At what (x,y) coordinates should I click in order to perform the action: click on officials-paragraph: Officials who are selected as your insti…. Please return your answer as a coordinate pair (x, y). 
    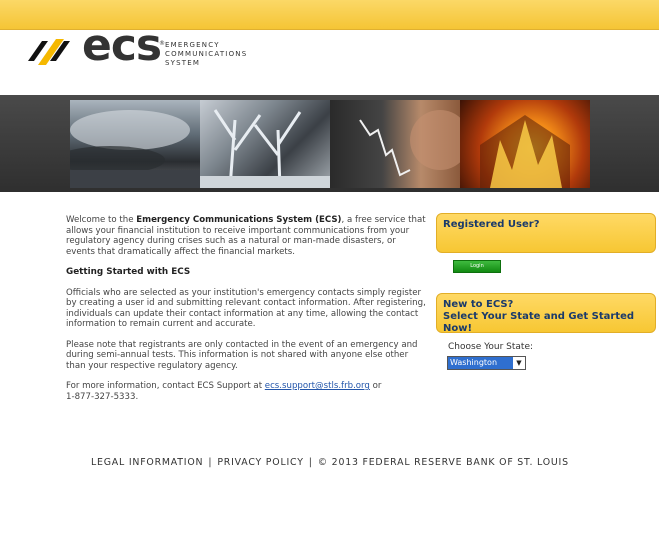
    Looking at the image, I should click on (246, 308).